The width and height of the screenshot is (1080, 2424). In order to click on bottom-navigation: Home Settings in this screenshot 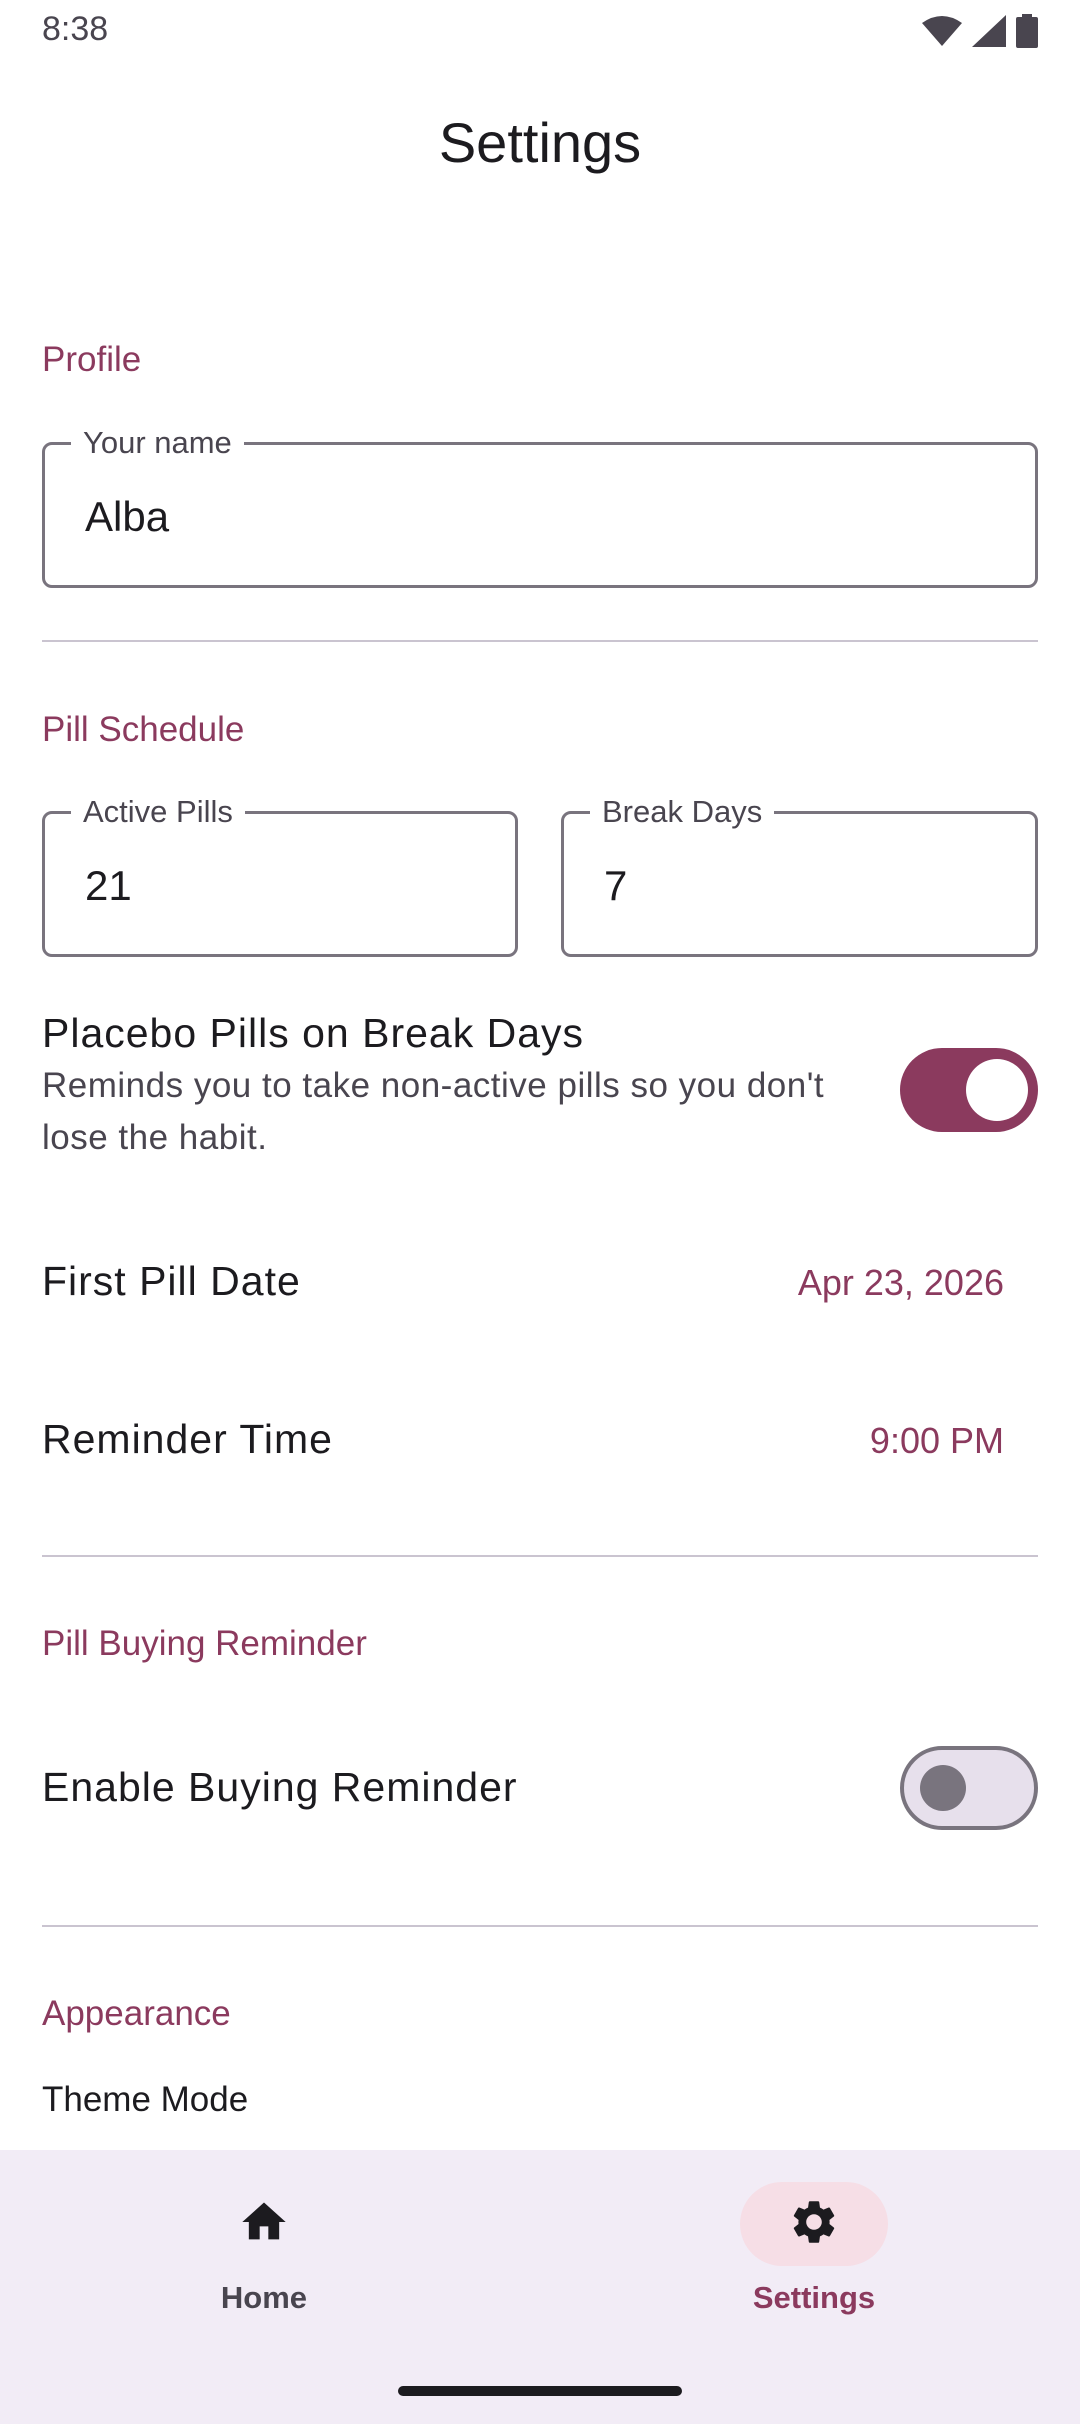, I will do `click(540, 2287)`.